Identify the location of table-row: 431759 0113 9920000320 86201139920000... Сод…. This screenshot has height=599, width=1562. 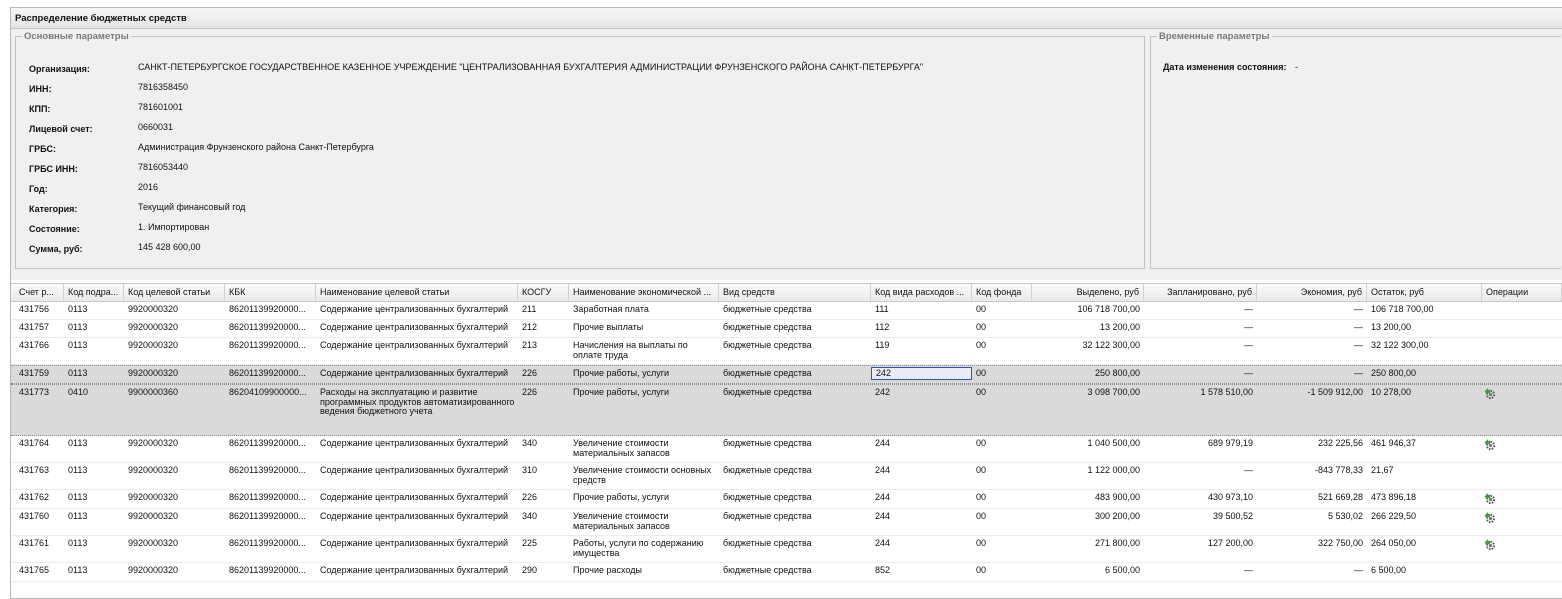
(786, 374).